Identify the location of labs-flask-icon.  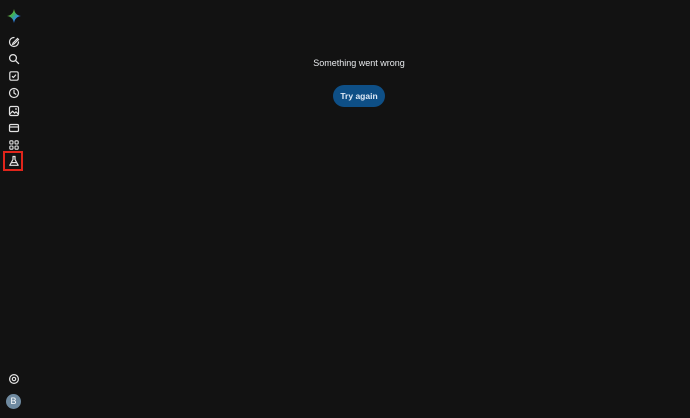
(14, 161).